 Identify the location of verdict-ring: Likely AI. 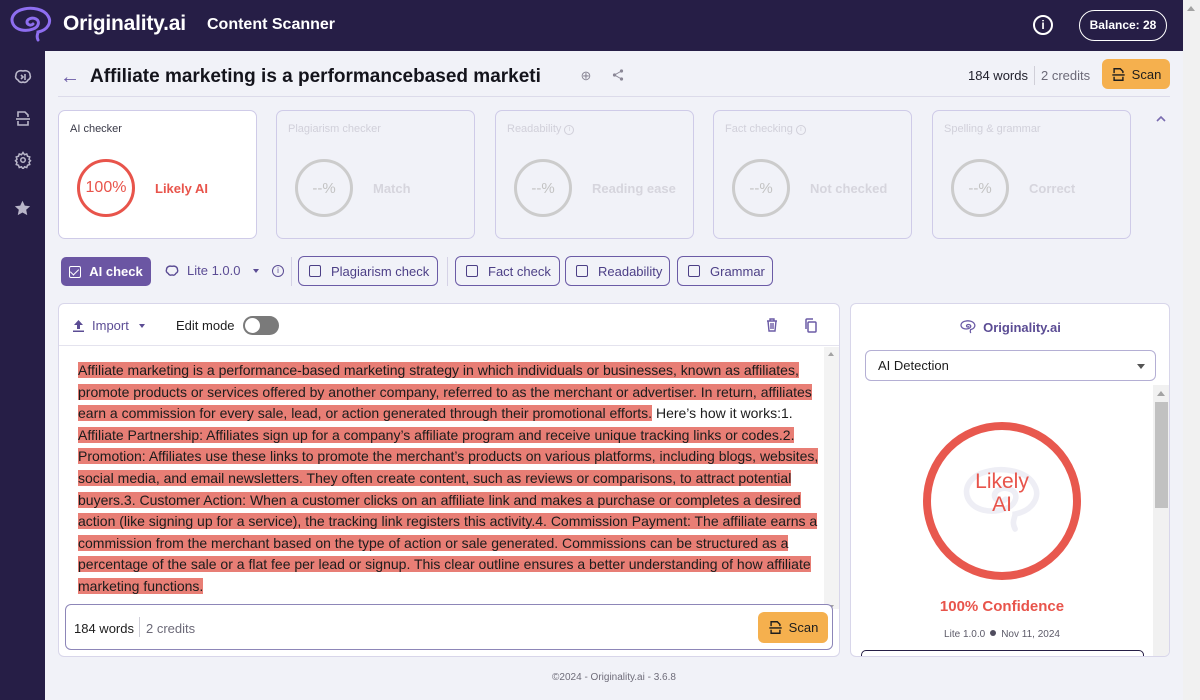
(1002, 501).